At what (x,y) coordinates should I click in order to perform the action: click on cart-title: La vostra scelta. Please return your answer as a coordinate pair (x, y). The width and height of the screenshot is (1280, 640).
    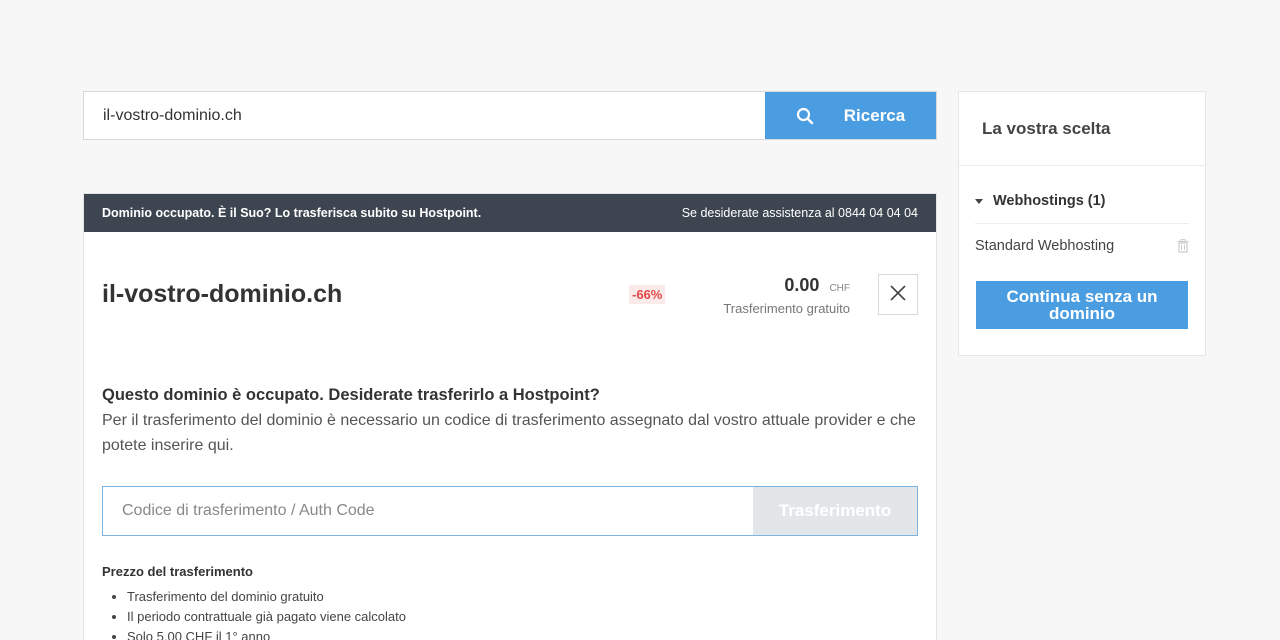
    Looking at the image, I should click on (1082, 129).